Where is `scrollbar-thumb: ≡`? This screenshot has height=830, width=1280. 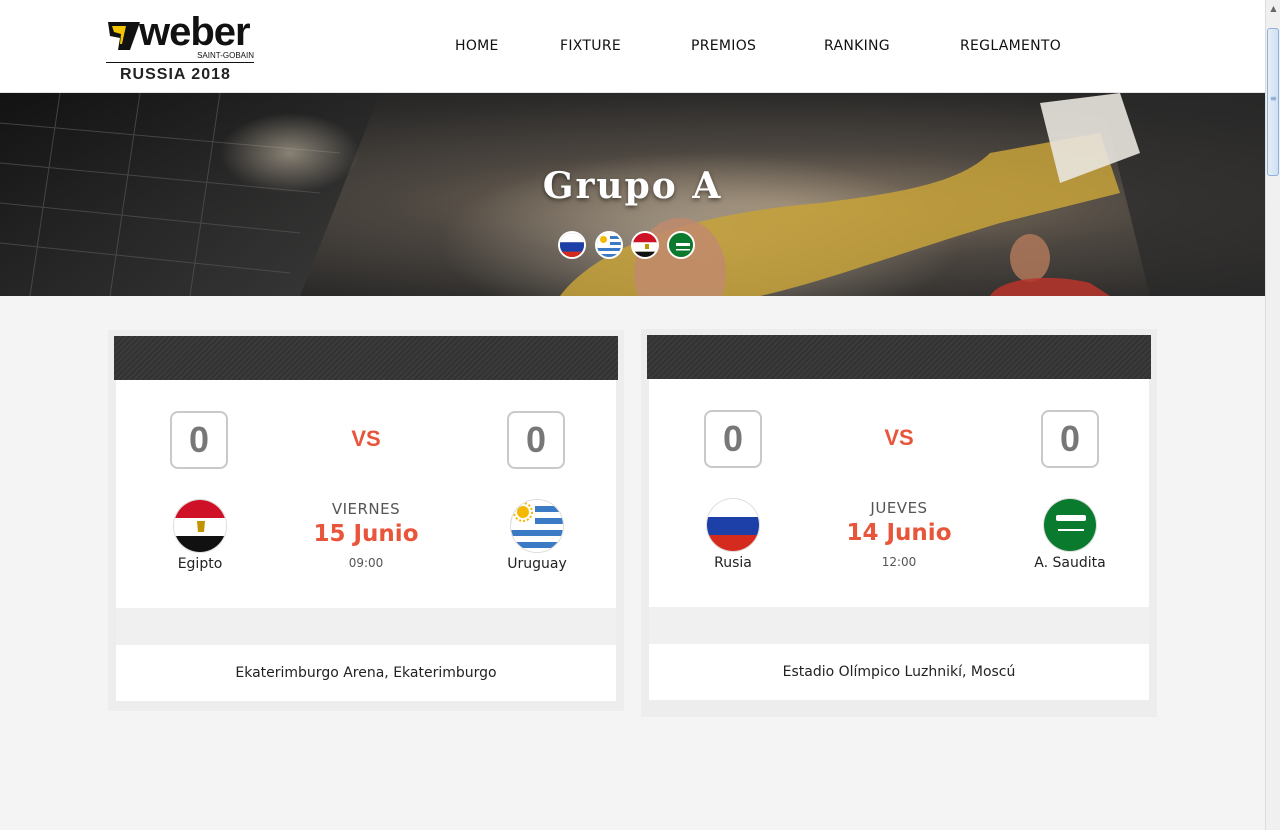 scrollbar-thumb: ≡ is located at coordinates (1273, 102).